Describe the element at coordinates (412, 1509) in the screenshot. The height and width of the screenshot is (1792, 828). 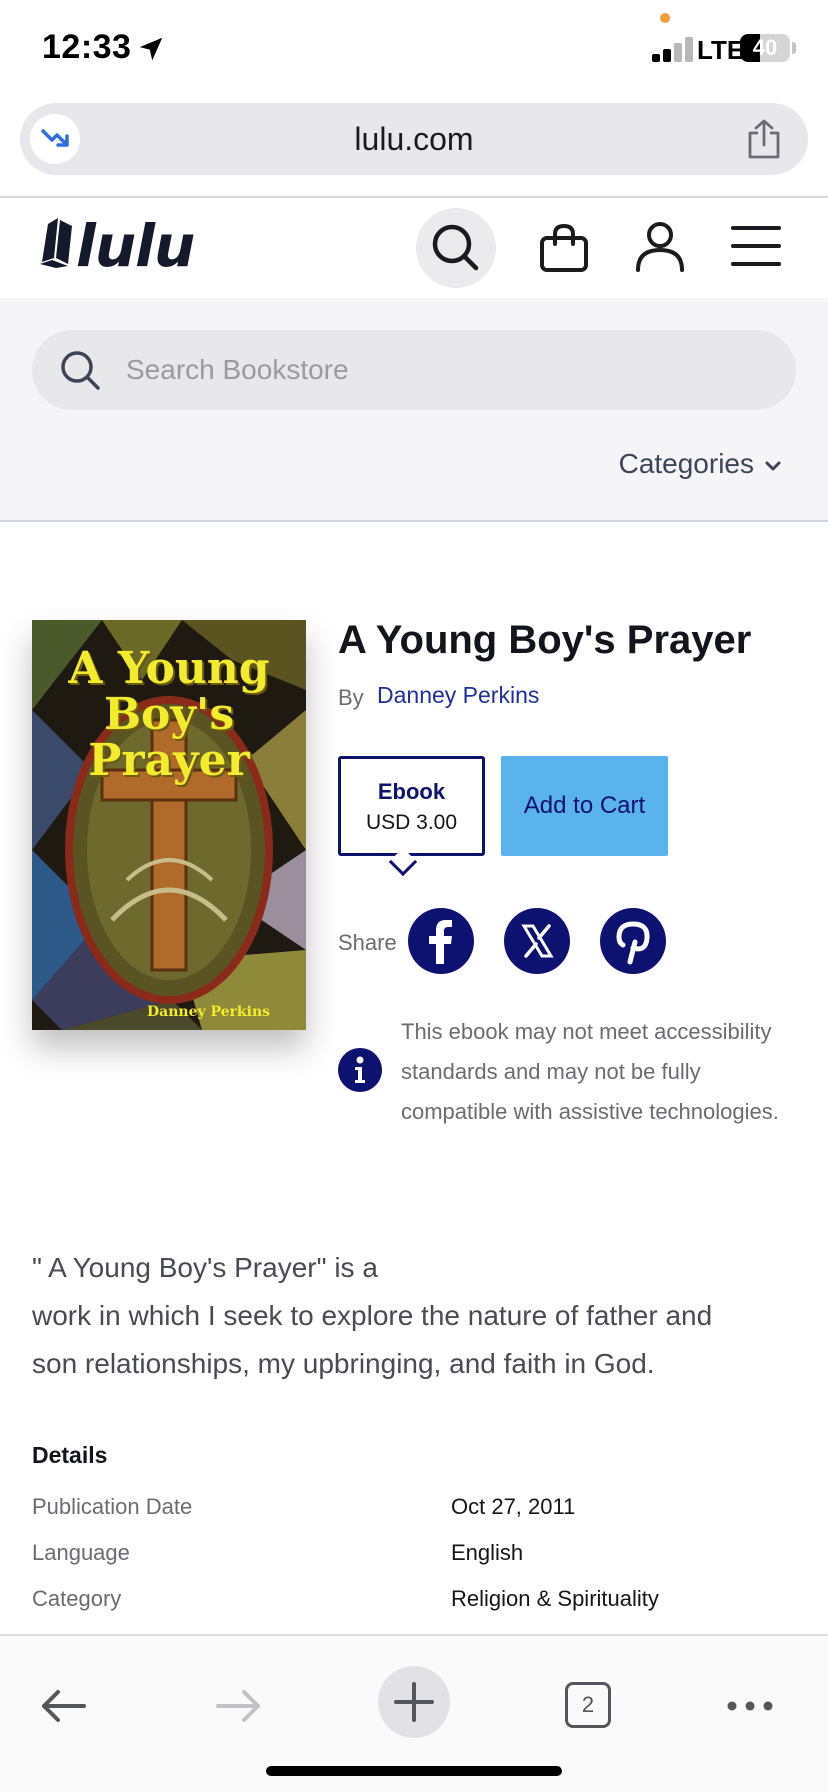
I see `detail-row: Publication Date Oct 27, 2011` at that location.